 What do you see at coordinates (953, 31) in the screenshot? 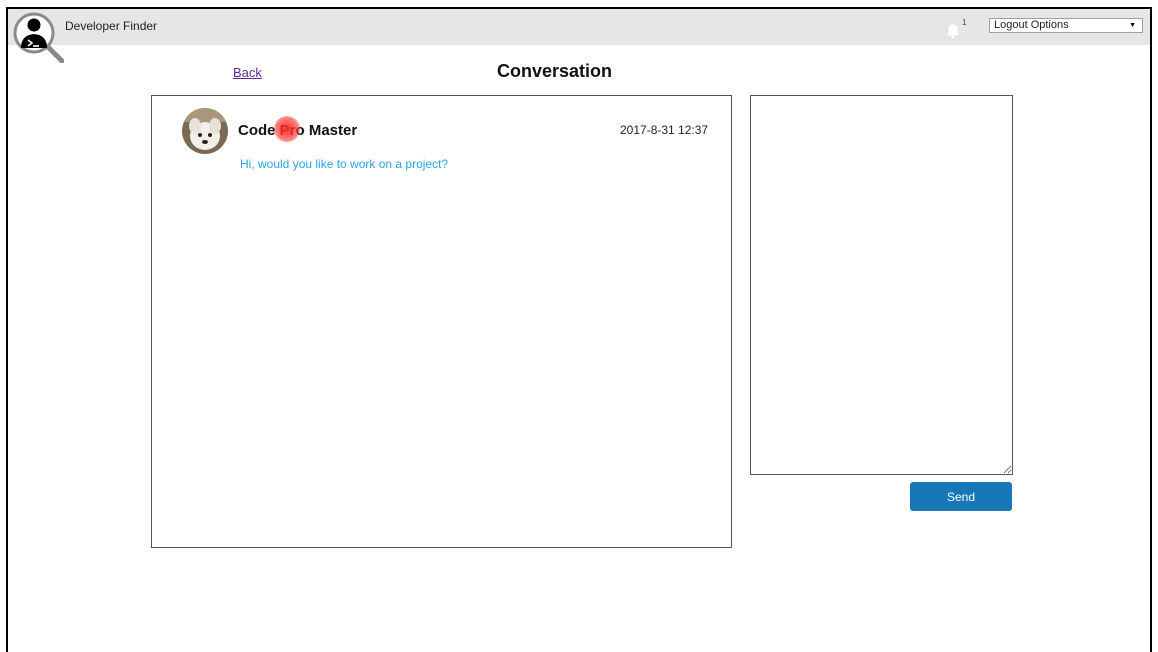
I see `bell-icon` at bounding box center [953, 31].